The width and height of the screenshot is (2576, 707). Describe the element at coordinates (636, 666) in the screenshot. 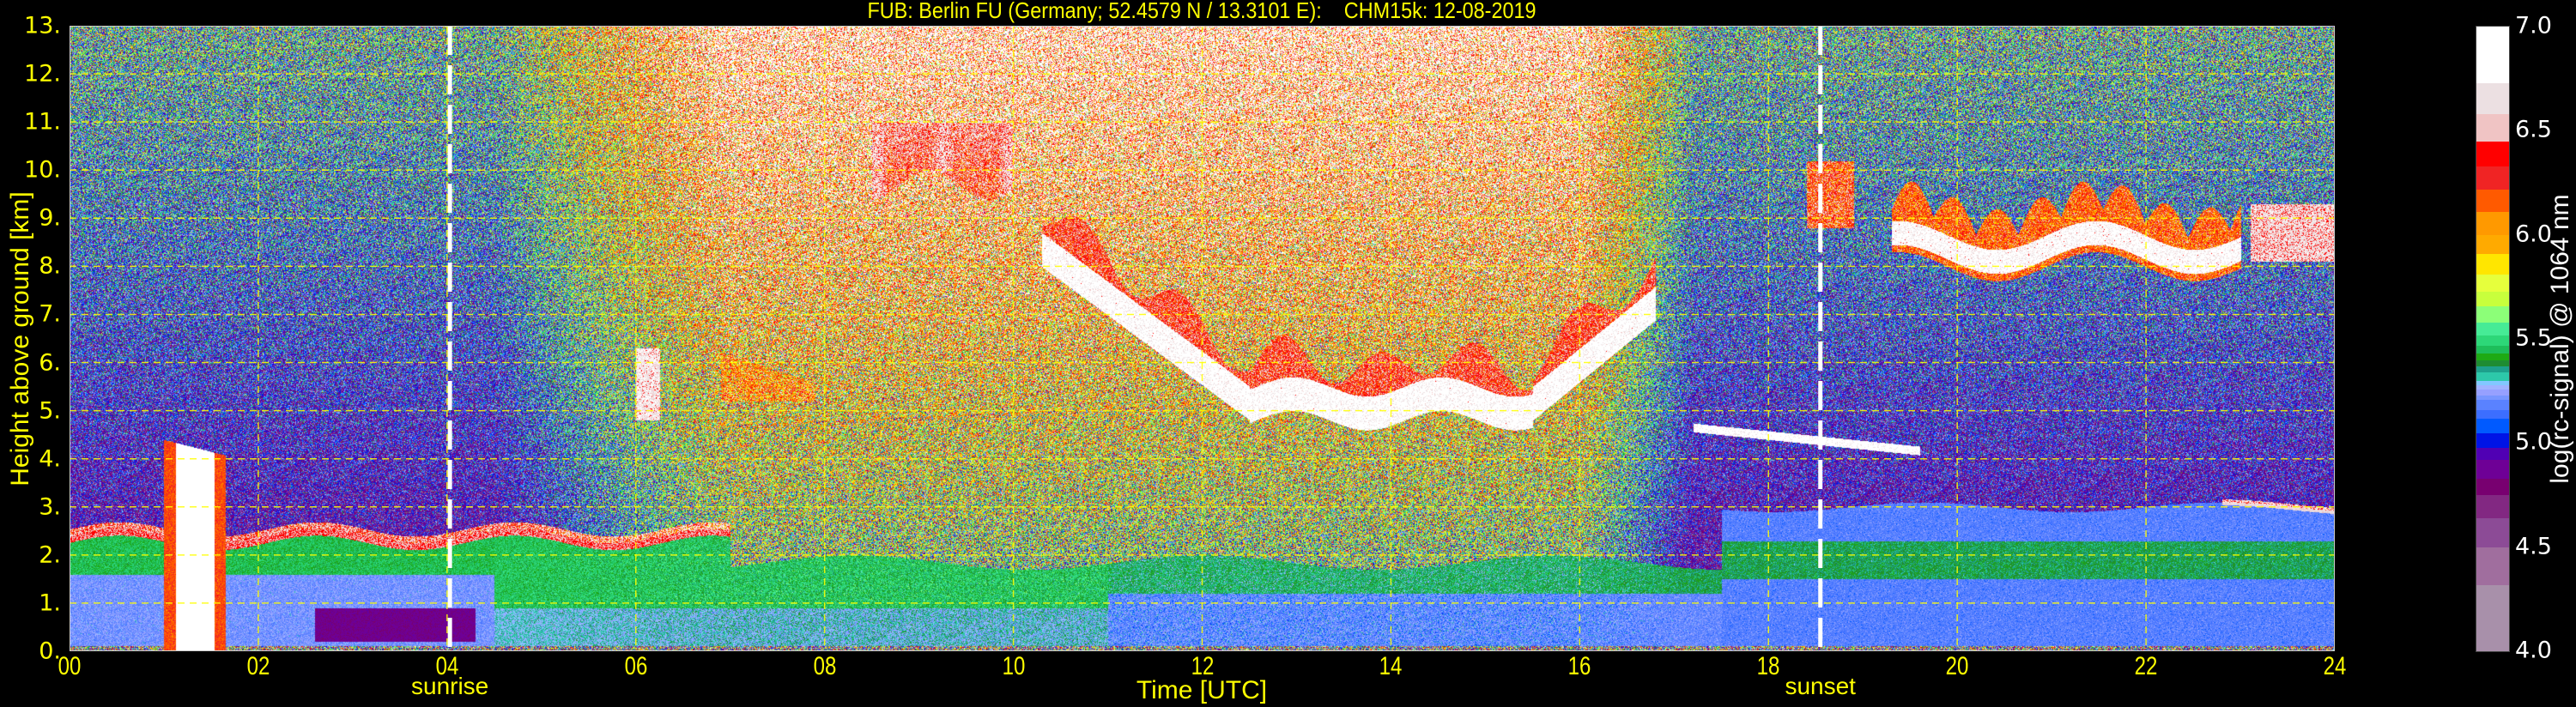

I see `x-tick-label: 06` at that location.